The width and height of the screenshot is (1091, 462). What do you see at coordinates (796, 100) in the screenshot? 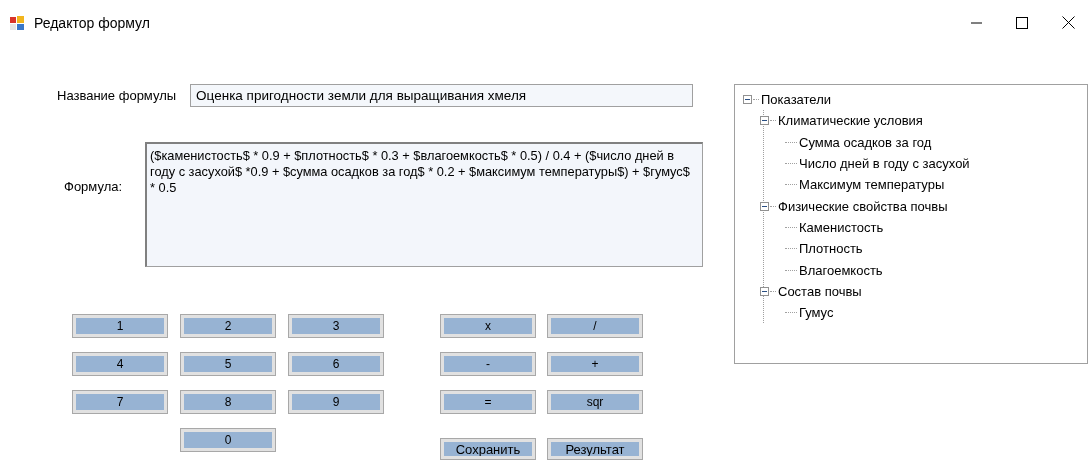
I see `tree-item: Показатели` at bounding box center [796, 100].